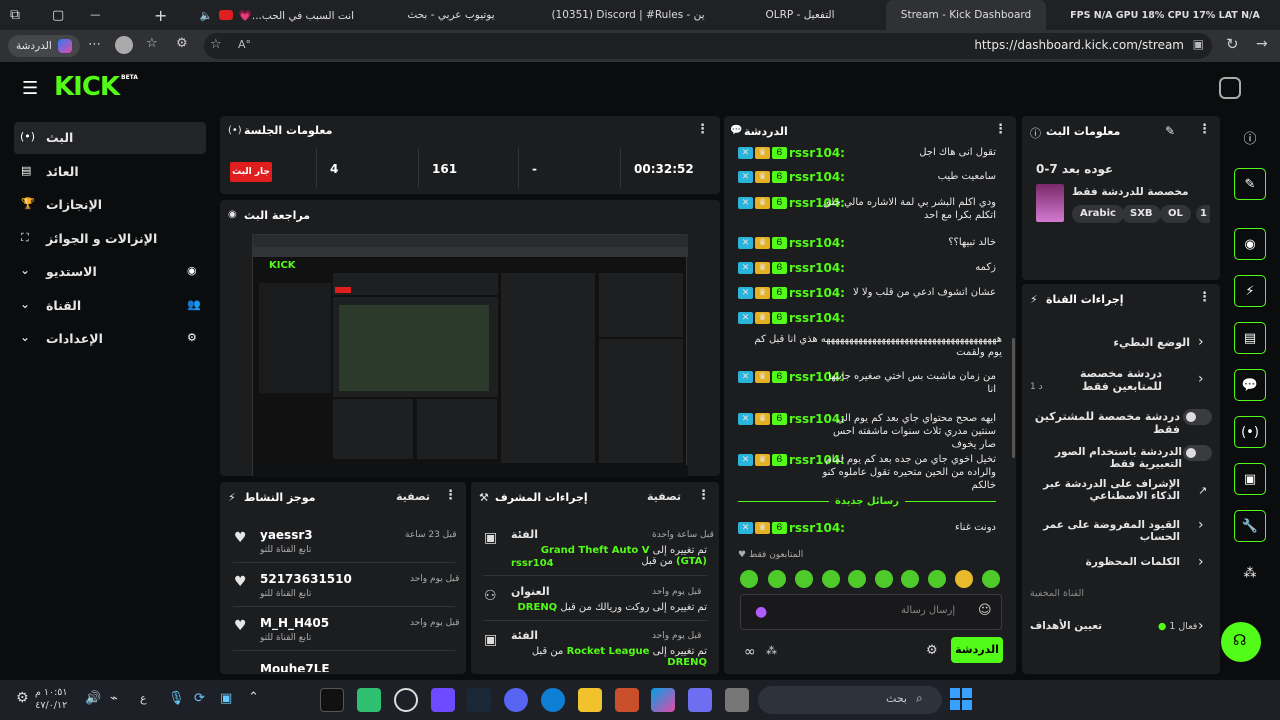  I want to click on steam-icon, so click(479, 700).